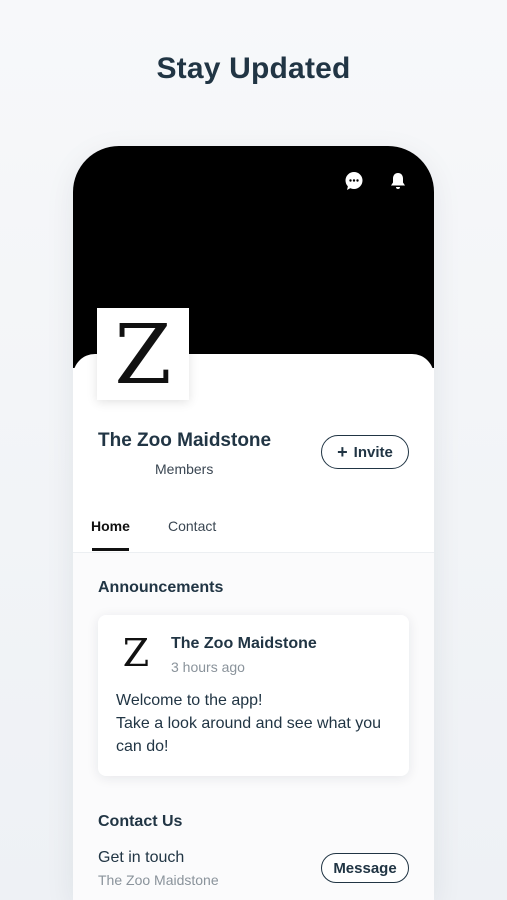 The height and width of the screenshot is (900, 507). I want to click on invite-button: + Invite, so click(365, 452).